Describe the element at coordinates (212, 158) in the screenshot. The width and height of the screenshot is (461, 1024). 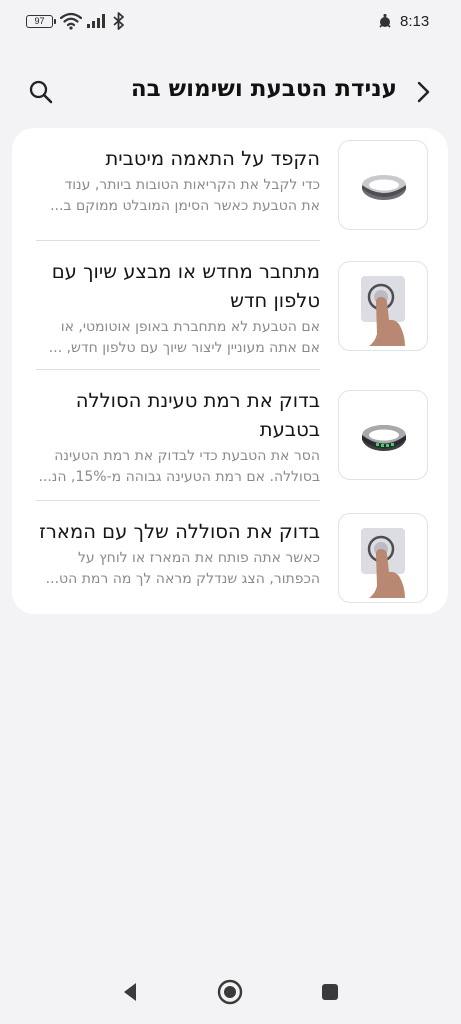
I see `item-title: הקפד על התאמה מיטבית` at that location.